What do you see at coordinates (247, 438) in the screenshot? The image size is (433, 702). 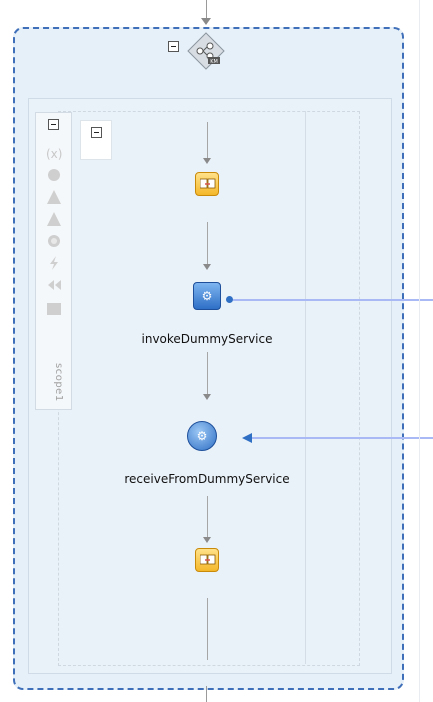 I see `receive-partner-link-arrow-icon` at bounding box center [247, 438].